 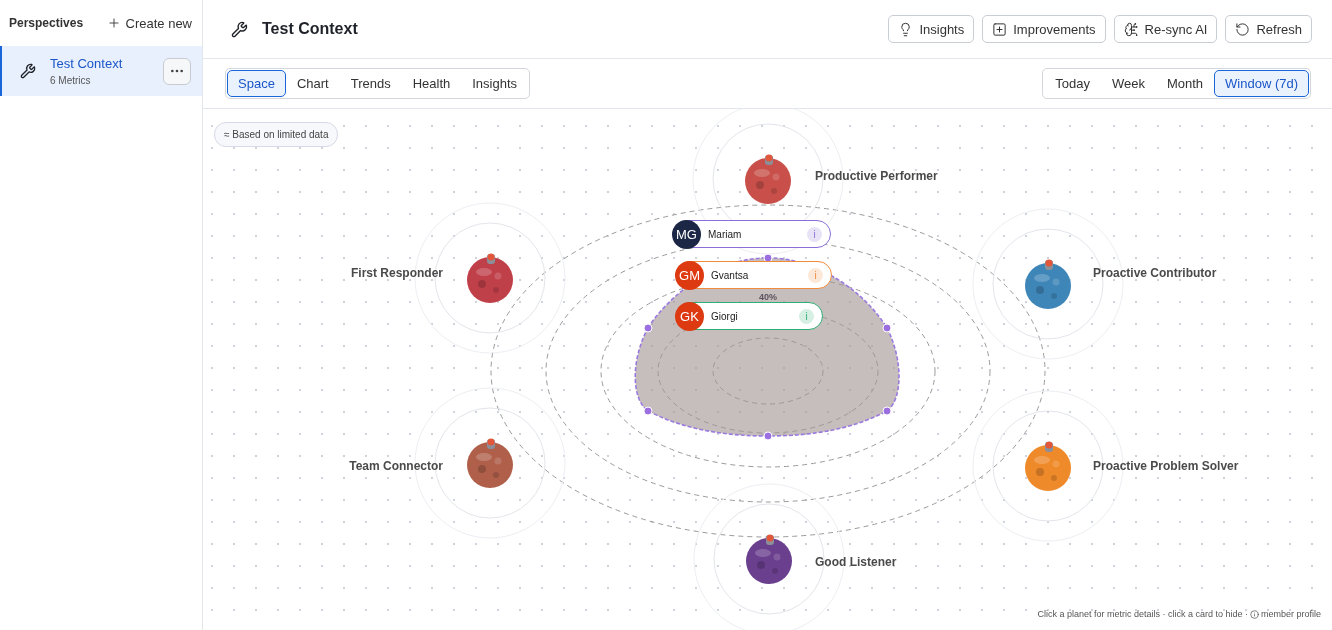 What do you see at coordinates (725, 316) in the screenshot?
I see `member-name: Giorgi` at bounding box center [725, 316].